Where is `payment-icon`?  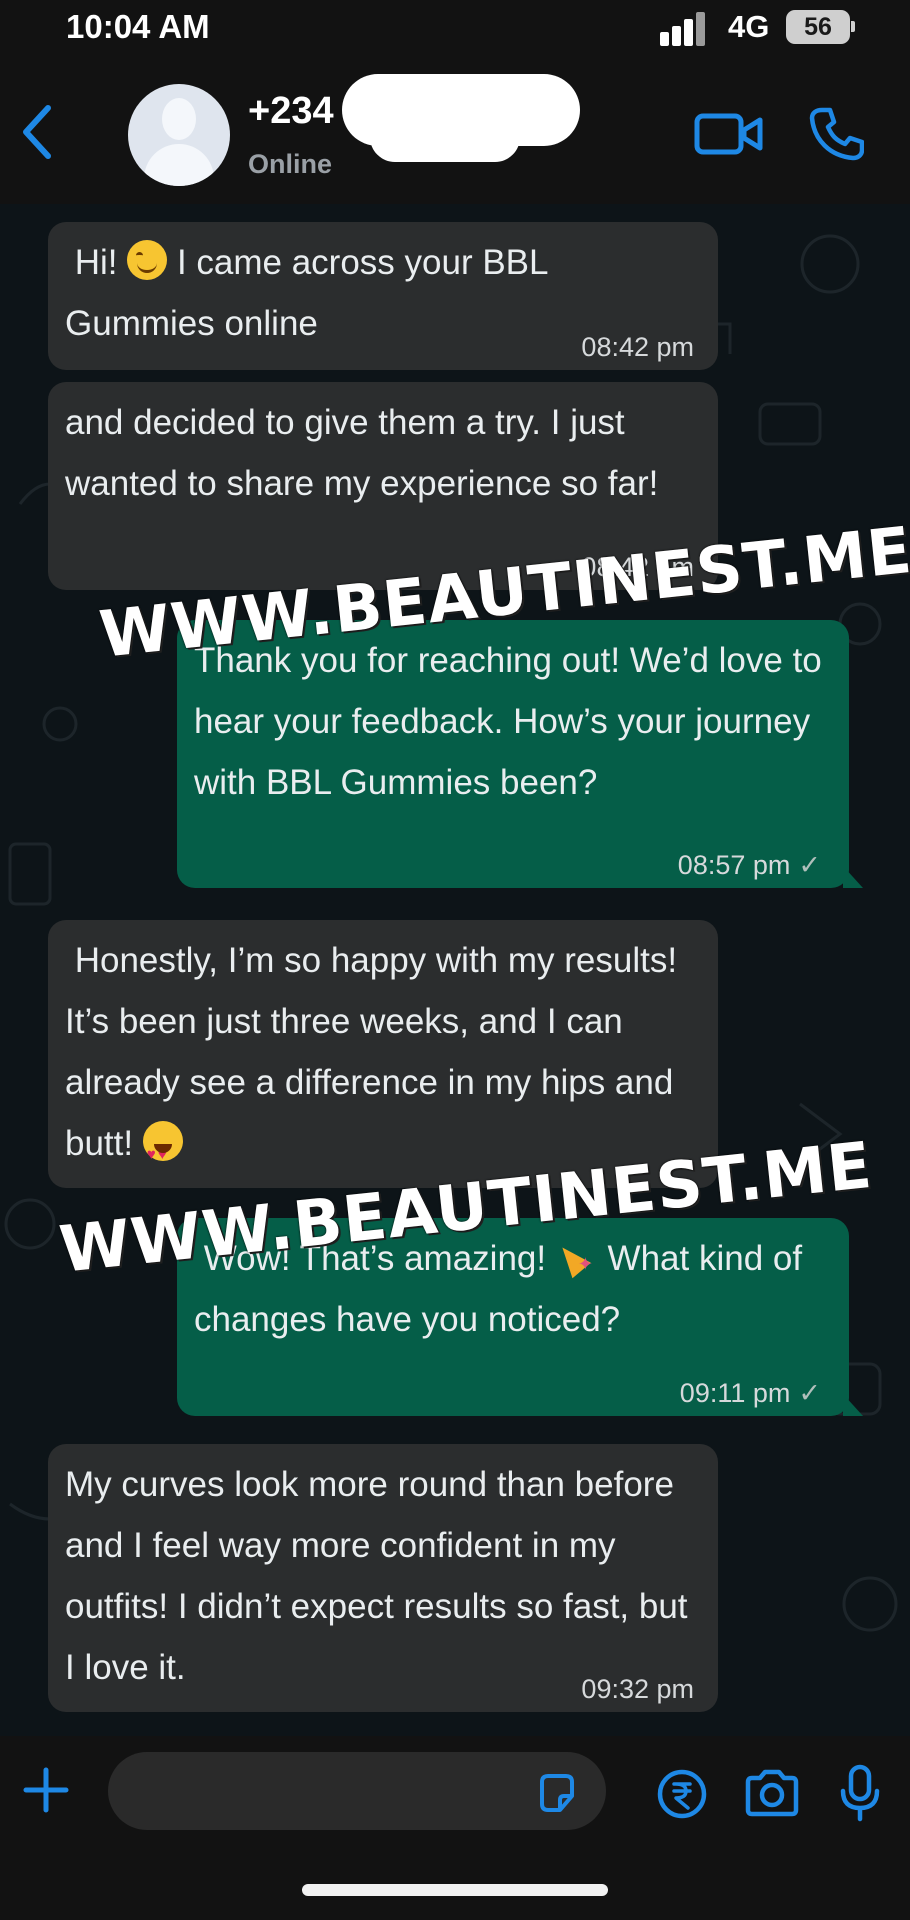
payment-icon is located at coordinates (682, 1794).